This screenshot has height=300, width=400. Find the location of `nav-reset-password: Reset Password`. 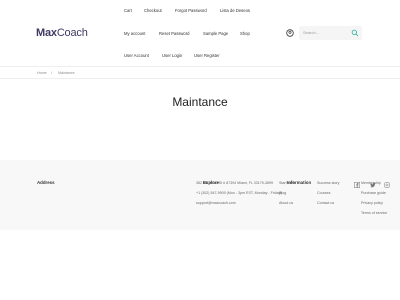

nav-reset-password: Reset Password is located at coordinates (174, 33).